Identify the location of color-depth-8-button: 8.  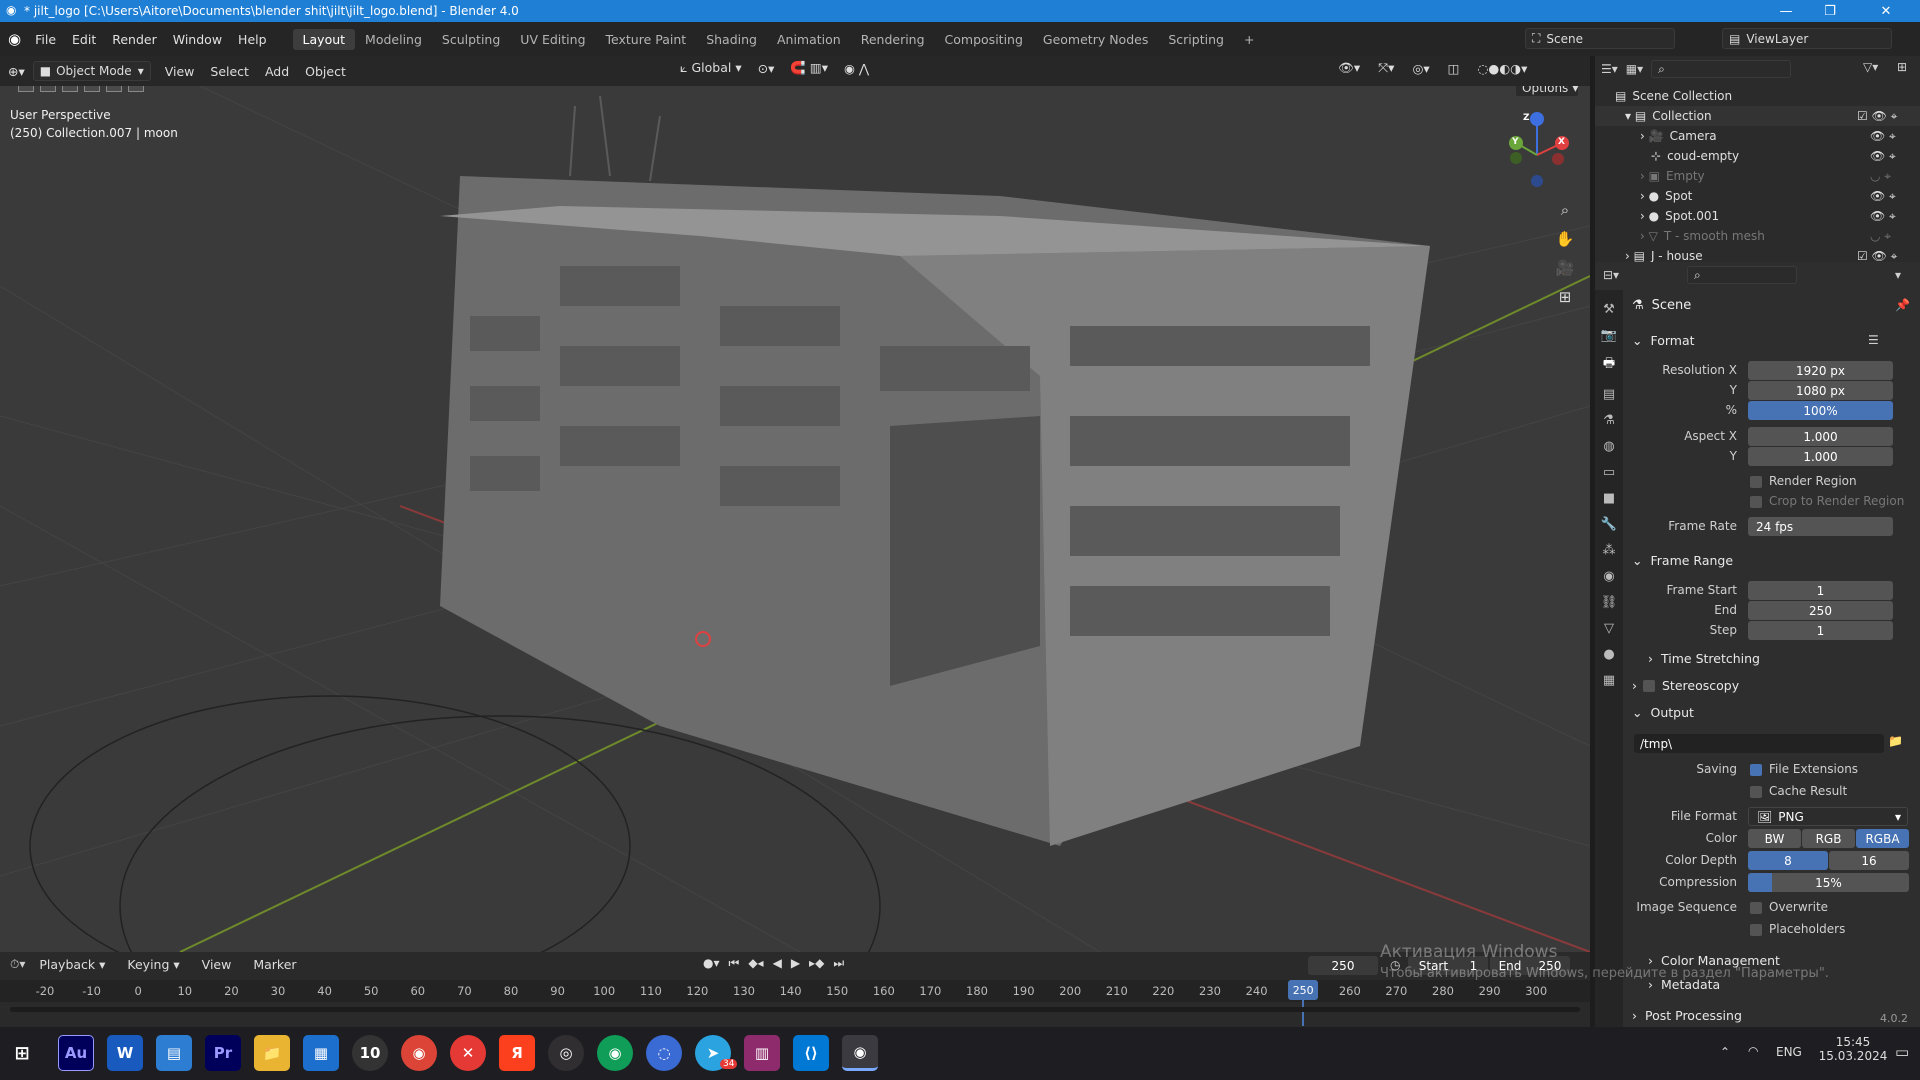
(1788, 860).